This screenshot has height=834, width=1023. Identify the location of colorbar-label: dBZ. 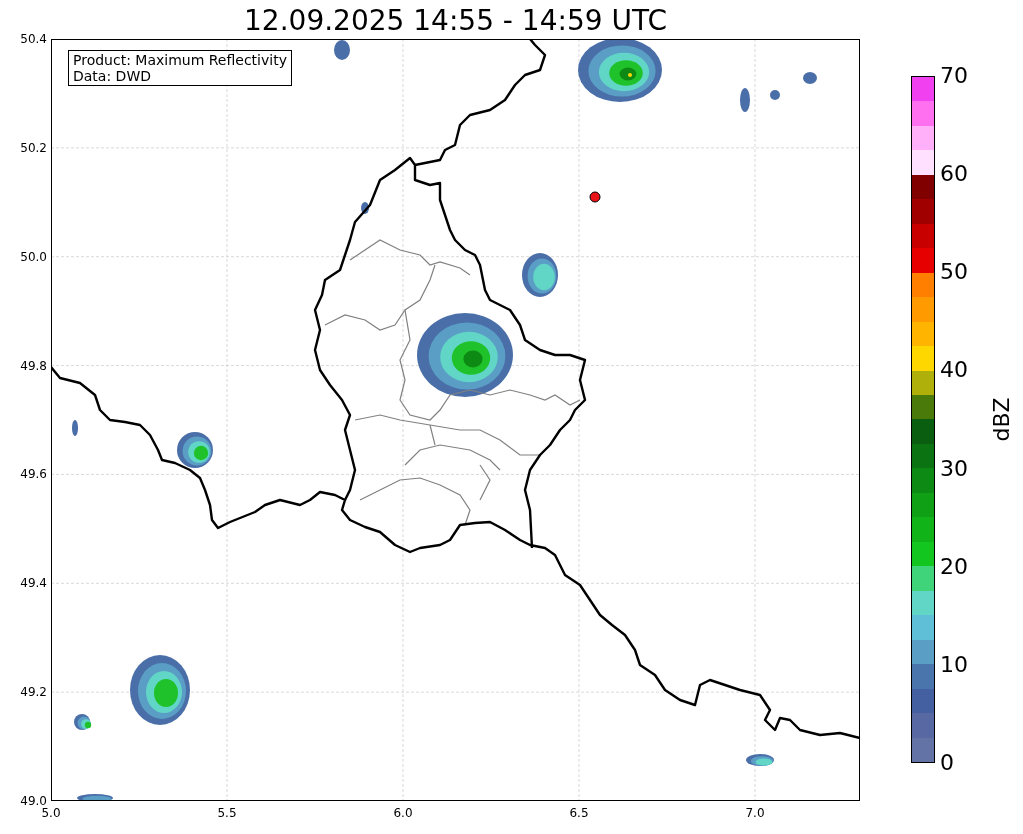
(1001, 419).